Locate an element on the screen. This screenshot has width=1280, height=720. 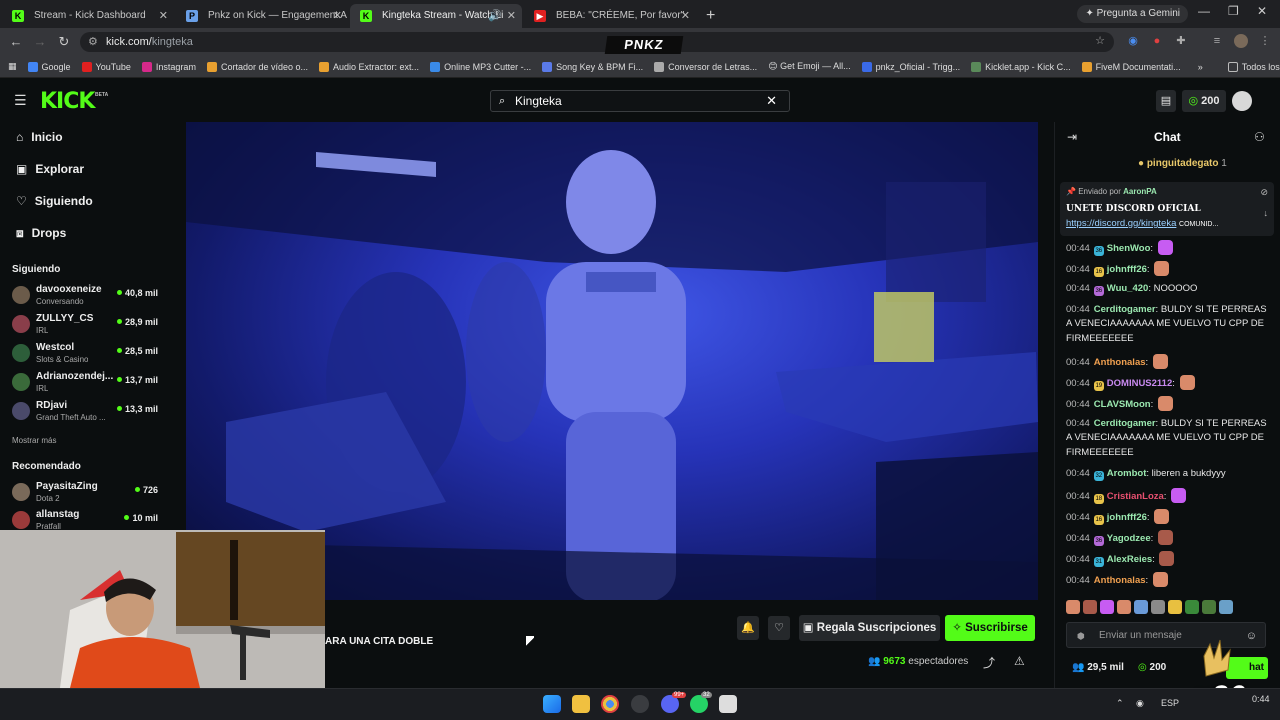
clock: 0:44 is located at coordinates (1261, 699).